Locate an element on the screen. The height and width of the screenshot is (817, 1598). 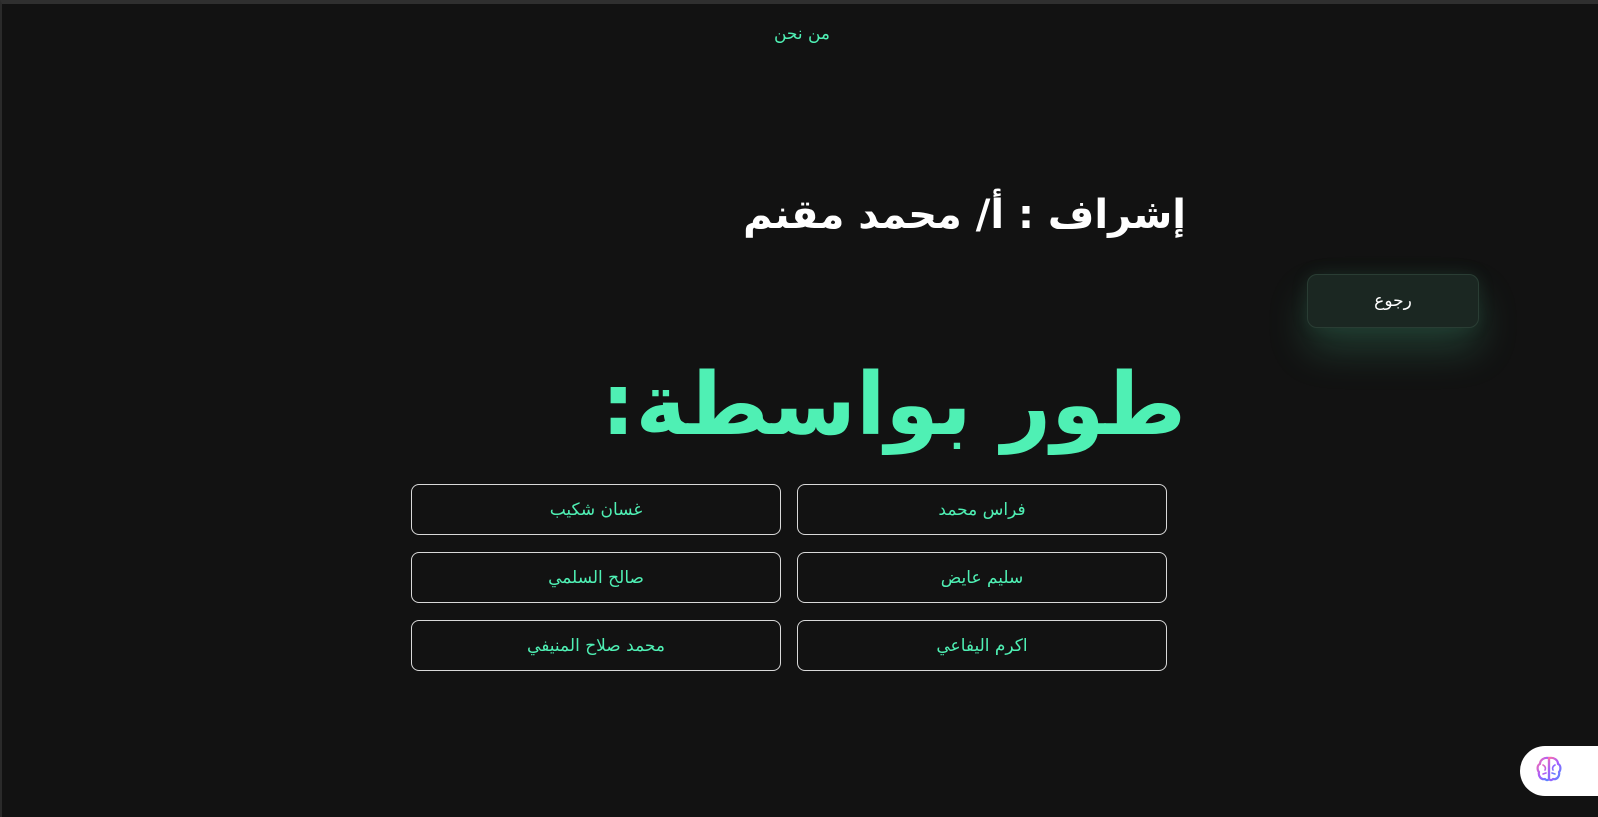
nav-about-link: من نحن is located at coordinates (802, 34).